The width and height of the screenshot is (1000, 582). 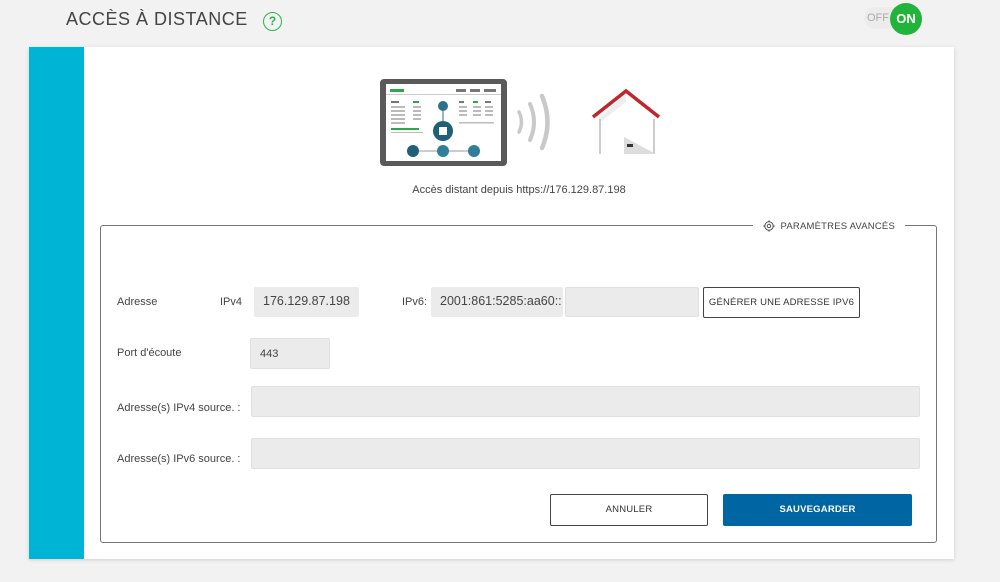 I want to click on page-title: ACCÈS À DISTANCE, so click(x=157, y=19).